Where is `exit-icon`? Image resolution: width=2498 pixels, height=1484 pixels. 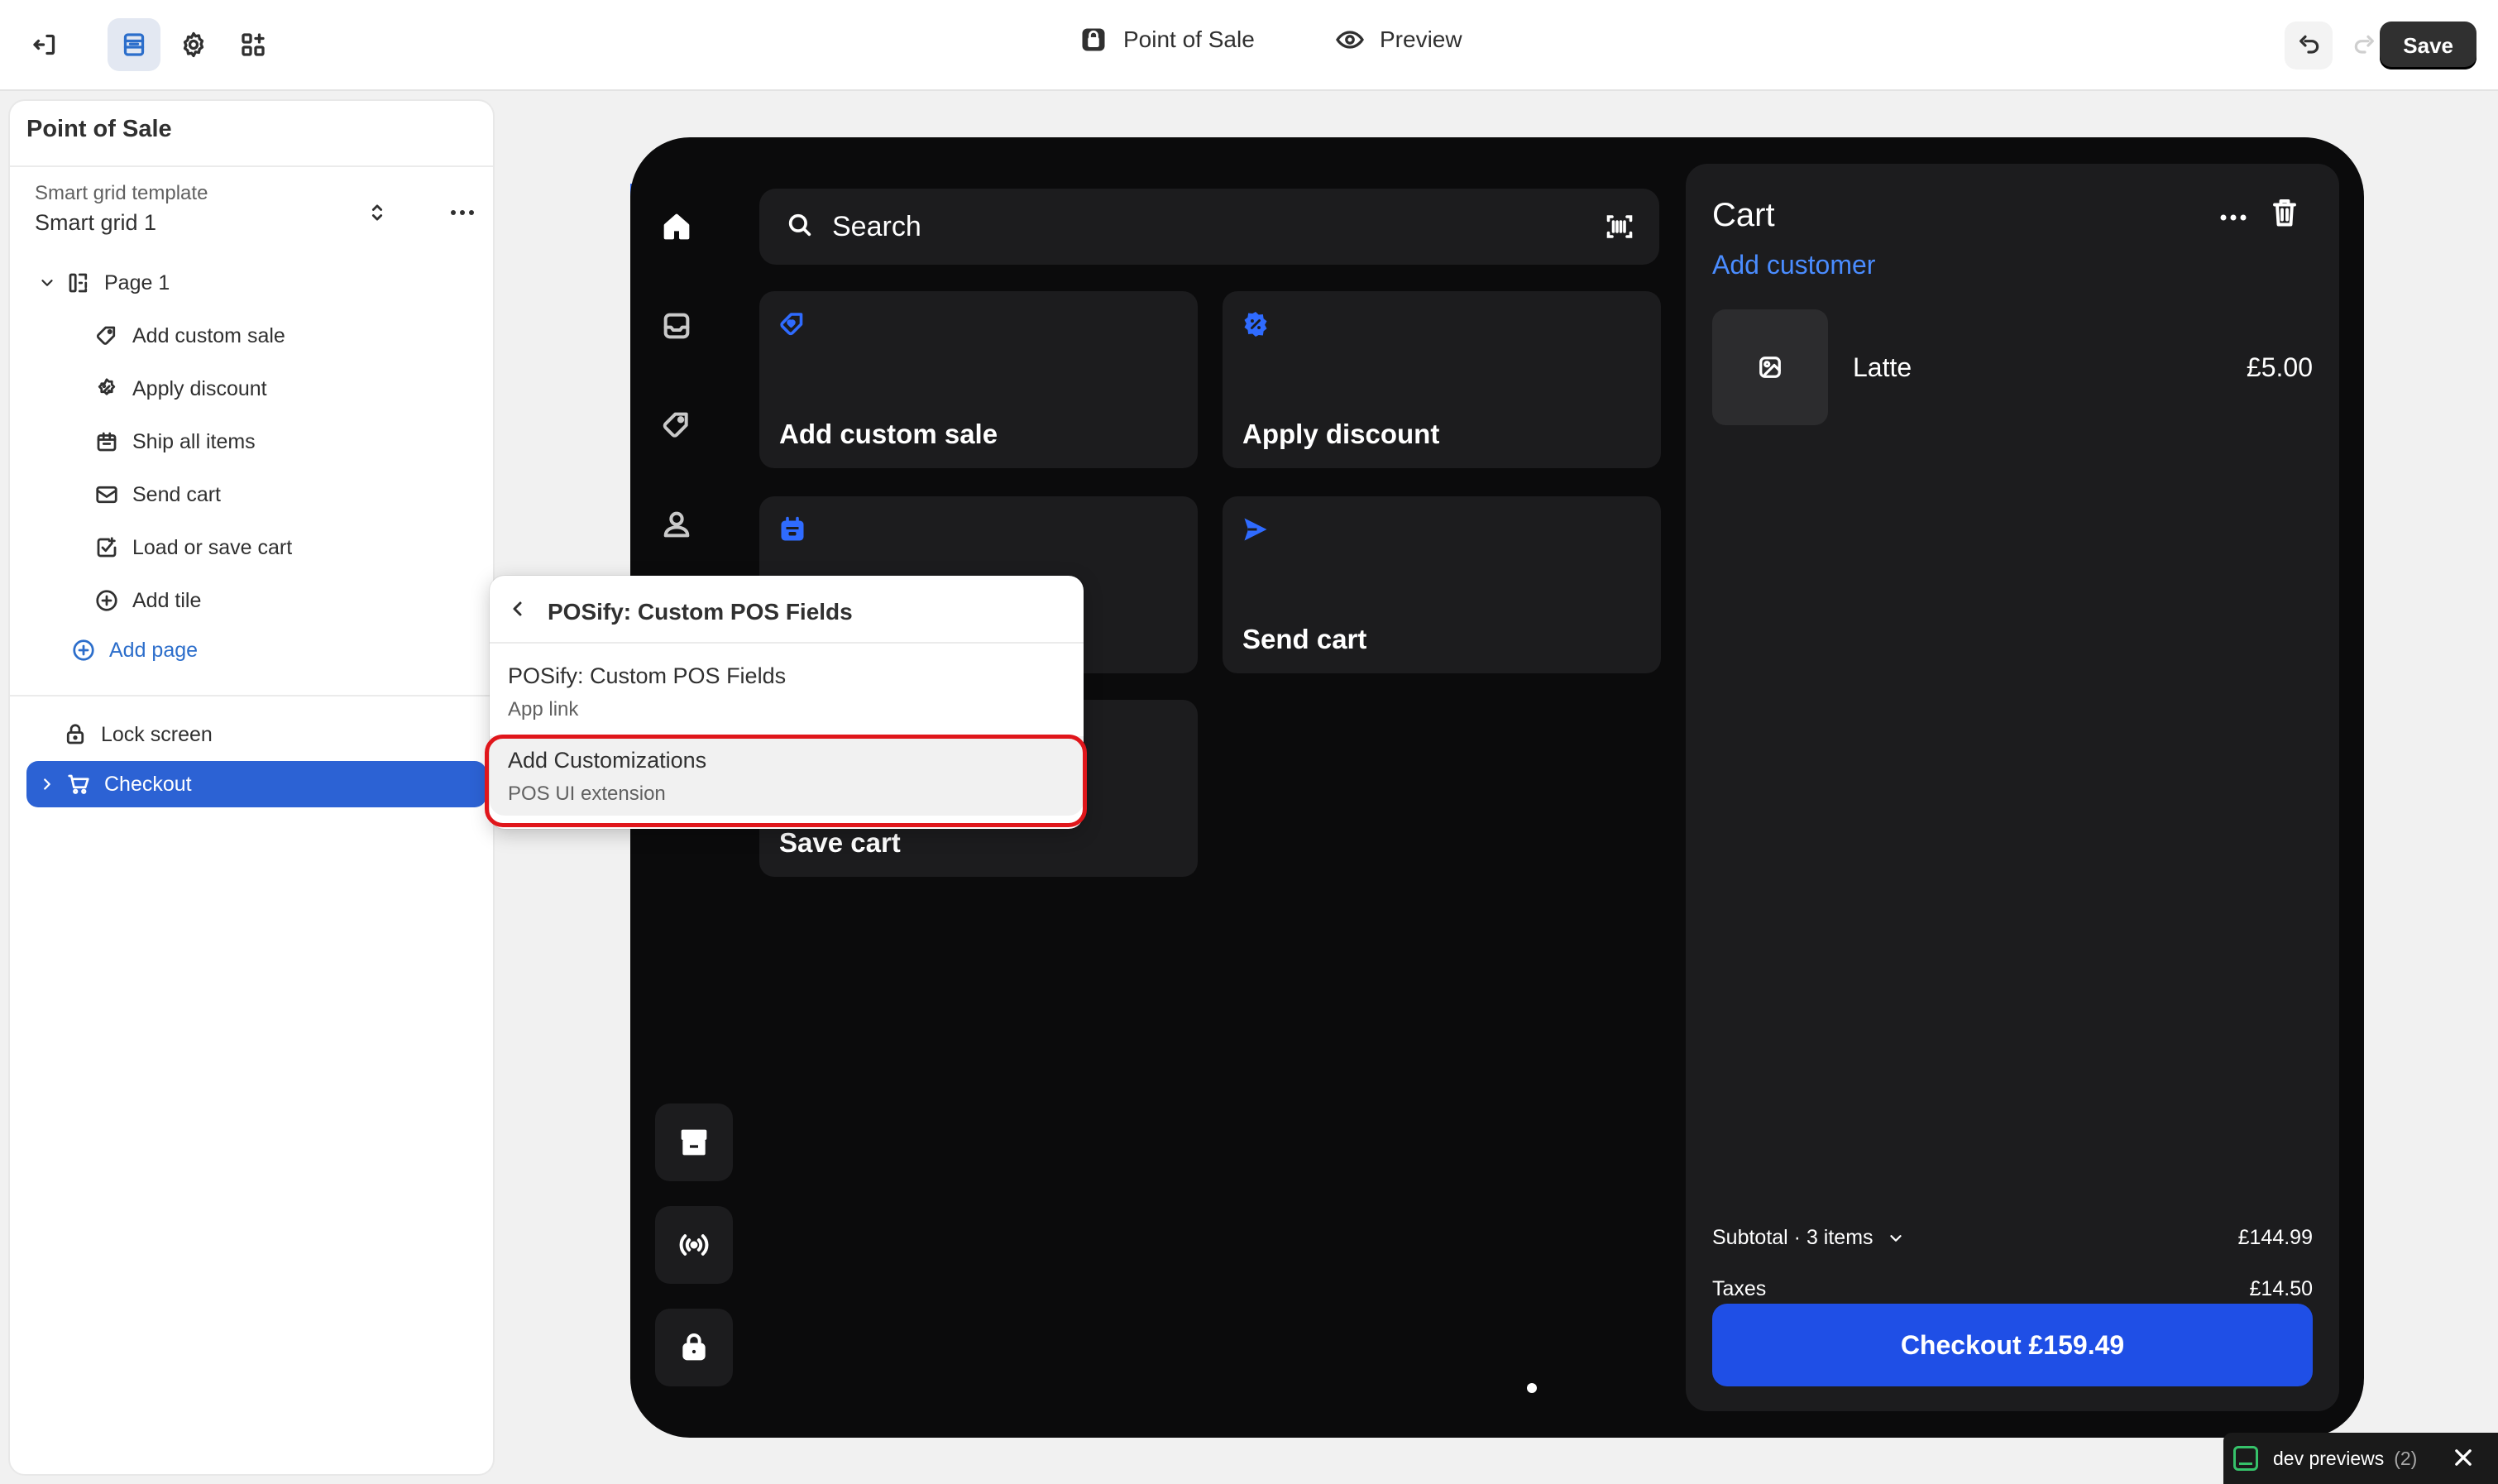
exit-icon is located at coordinates (44, 44).